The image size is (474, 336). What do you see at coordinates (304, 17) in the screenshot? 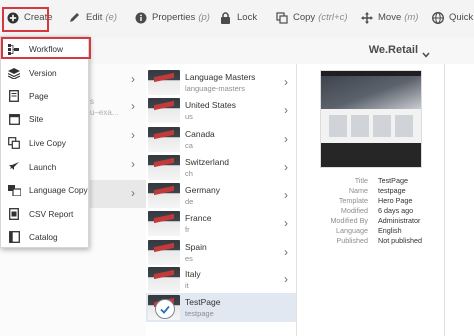
I see `copy-label: Copy` at bounding box center [304, 17].